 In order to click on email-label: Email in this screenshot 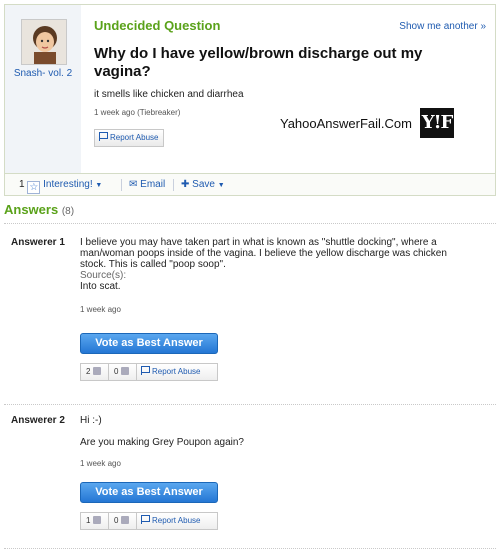, I will do `click(153, 184)`.